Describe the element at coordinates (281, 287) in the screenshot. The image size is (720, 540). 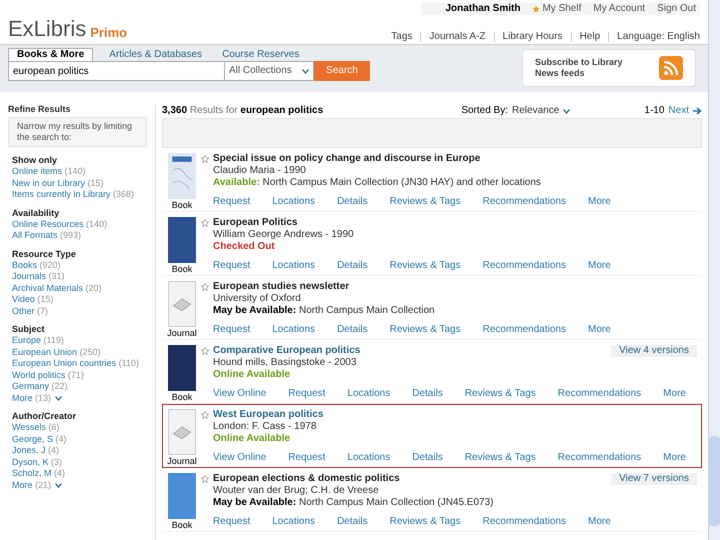
I see `result-title: European studies newsletter` at that location.